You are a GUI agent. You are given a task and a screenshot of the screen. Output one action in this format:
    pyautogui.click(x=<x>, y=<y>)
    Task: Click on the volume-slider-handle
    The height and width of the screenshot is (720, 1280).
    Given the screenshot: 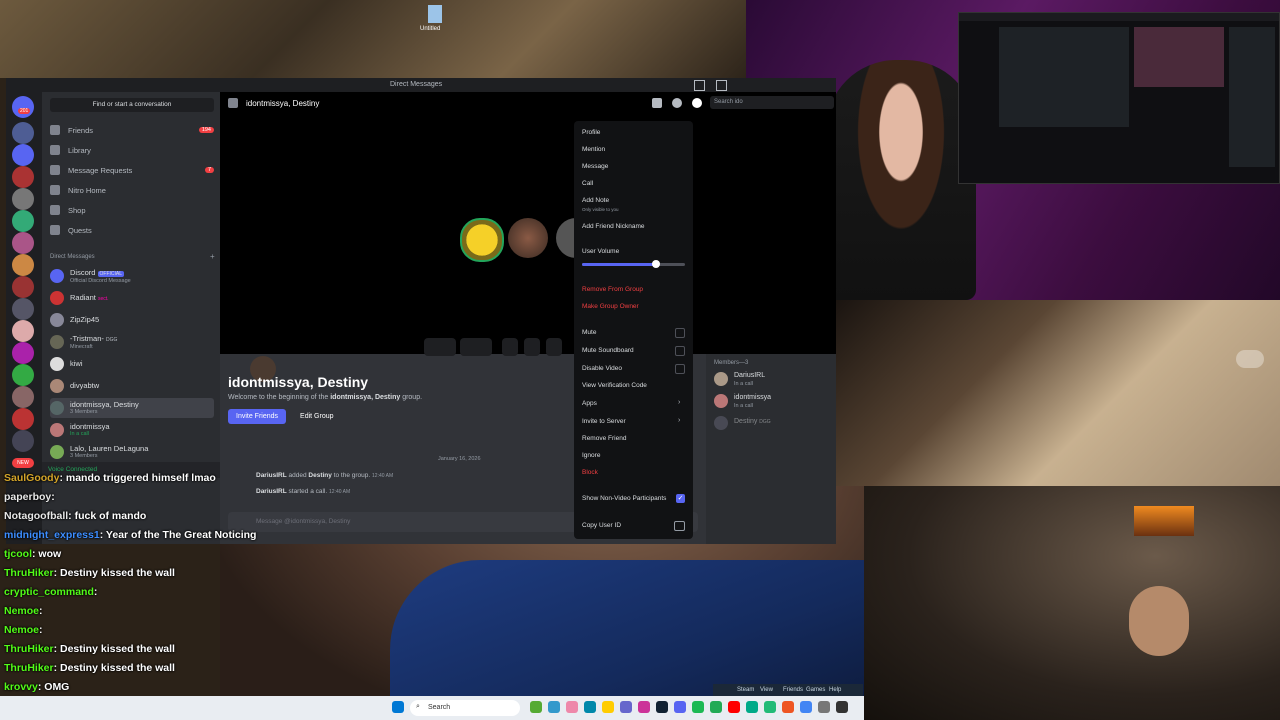 What is the action you would take?
    pyautogui.click(x=656, y=264)
    